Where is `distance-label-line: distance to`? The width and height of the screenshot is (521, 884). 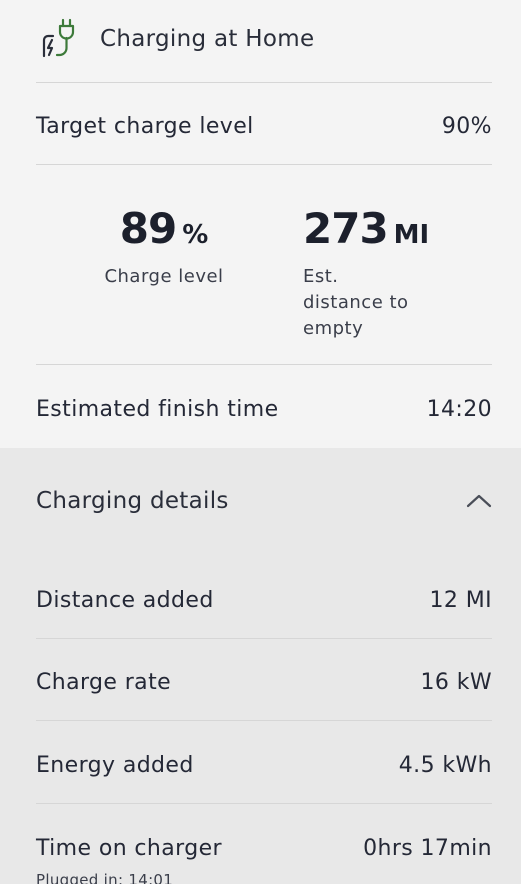
distance-label-line: distance to is located at coordinates (356, 302).